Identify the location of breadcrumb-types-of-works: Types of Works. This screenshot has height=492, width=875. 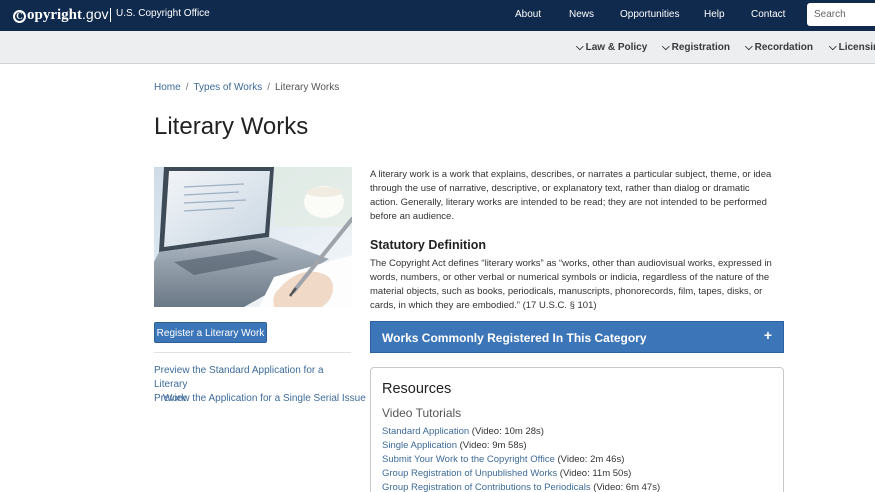
(227, 87).